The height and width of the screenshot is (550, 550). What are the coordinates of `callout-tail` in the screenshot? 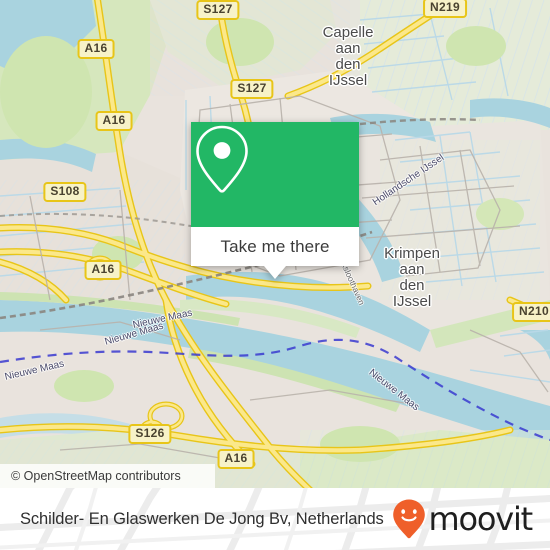 It's located at (275, 272).